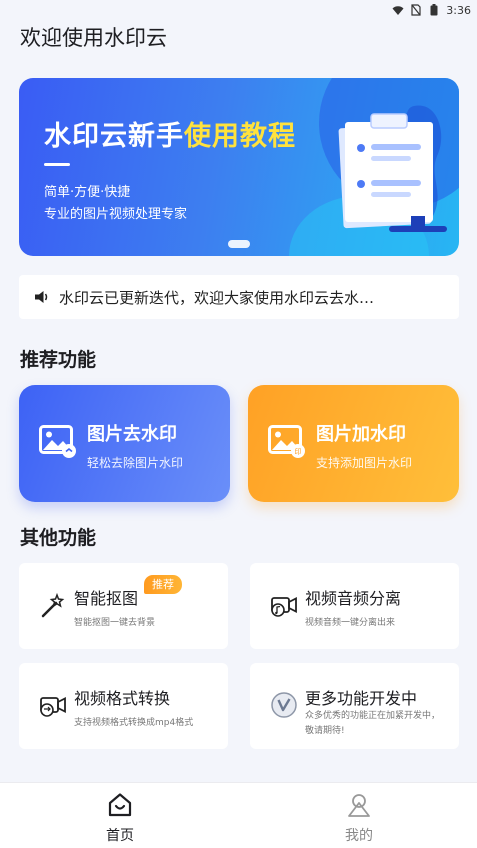 This screenshot has height=848, width=477. What do you see at coordinates (163, 584) in the screenshot?
I see `recommend-badge: 推荐` at bounding box center [163, 584].